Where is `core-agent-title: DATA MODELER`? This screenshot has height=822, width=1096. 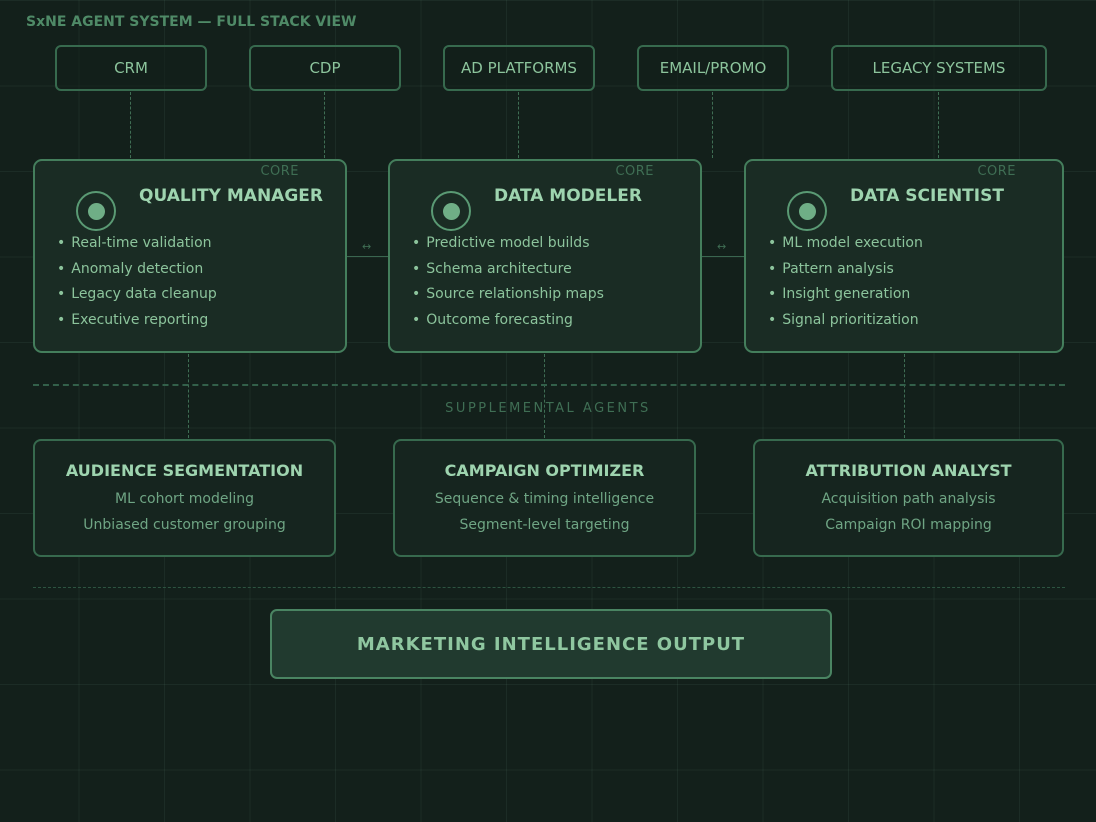 core-agent-title: DATA MODELER is located at coordinates (568, 196).